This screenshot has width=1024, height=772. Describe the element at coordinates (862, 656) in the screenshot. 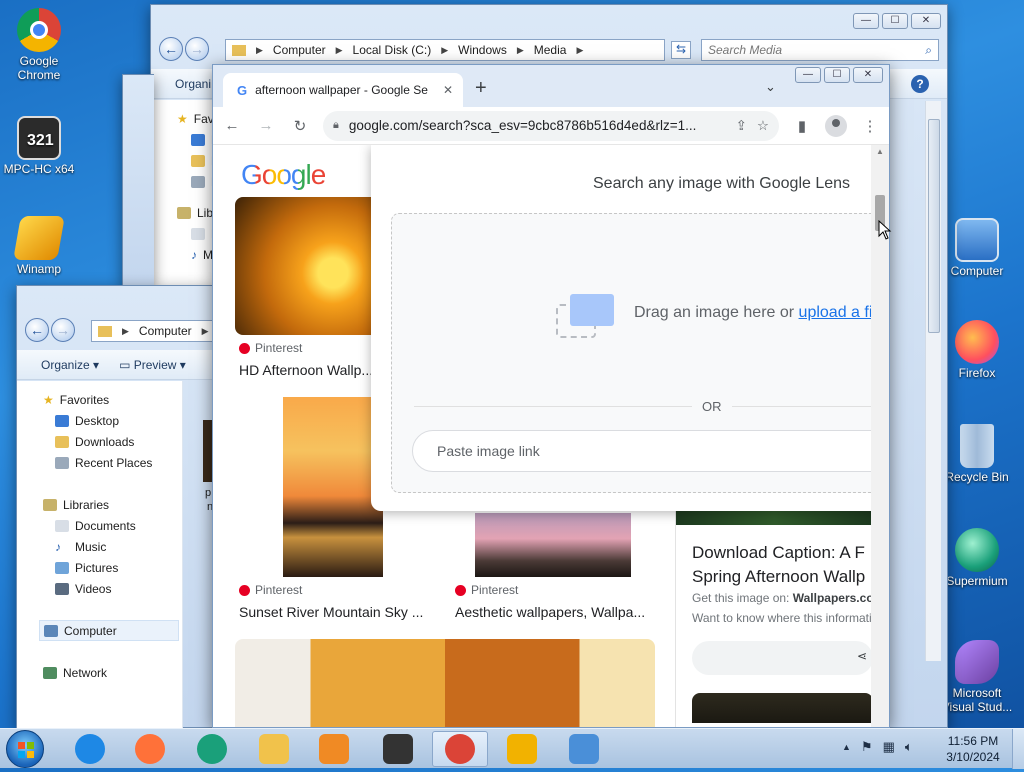

I see `share-icon: ⋖` at that location.